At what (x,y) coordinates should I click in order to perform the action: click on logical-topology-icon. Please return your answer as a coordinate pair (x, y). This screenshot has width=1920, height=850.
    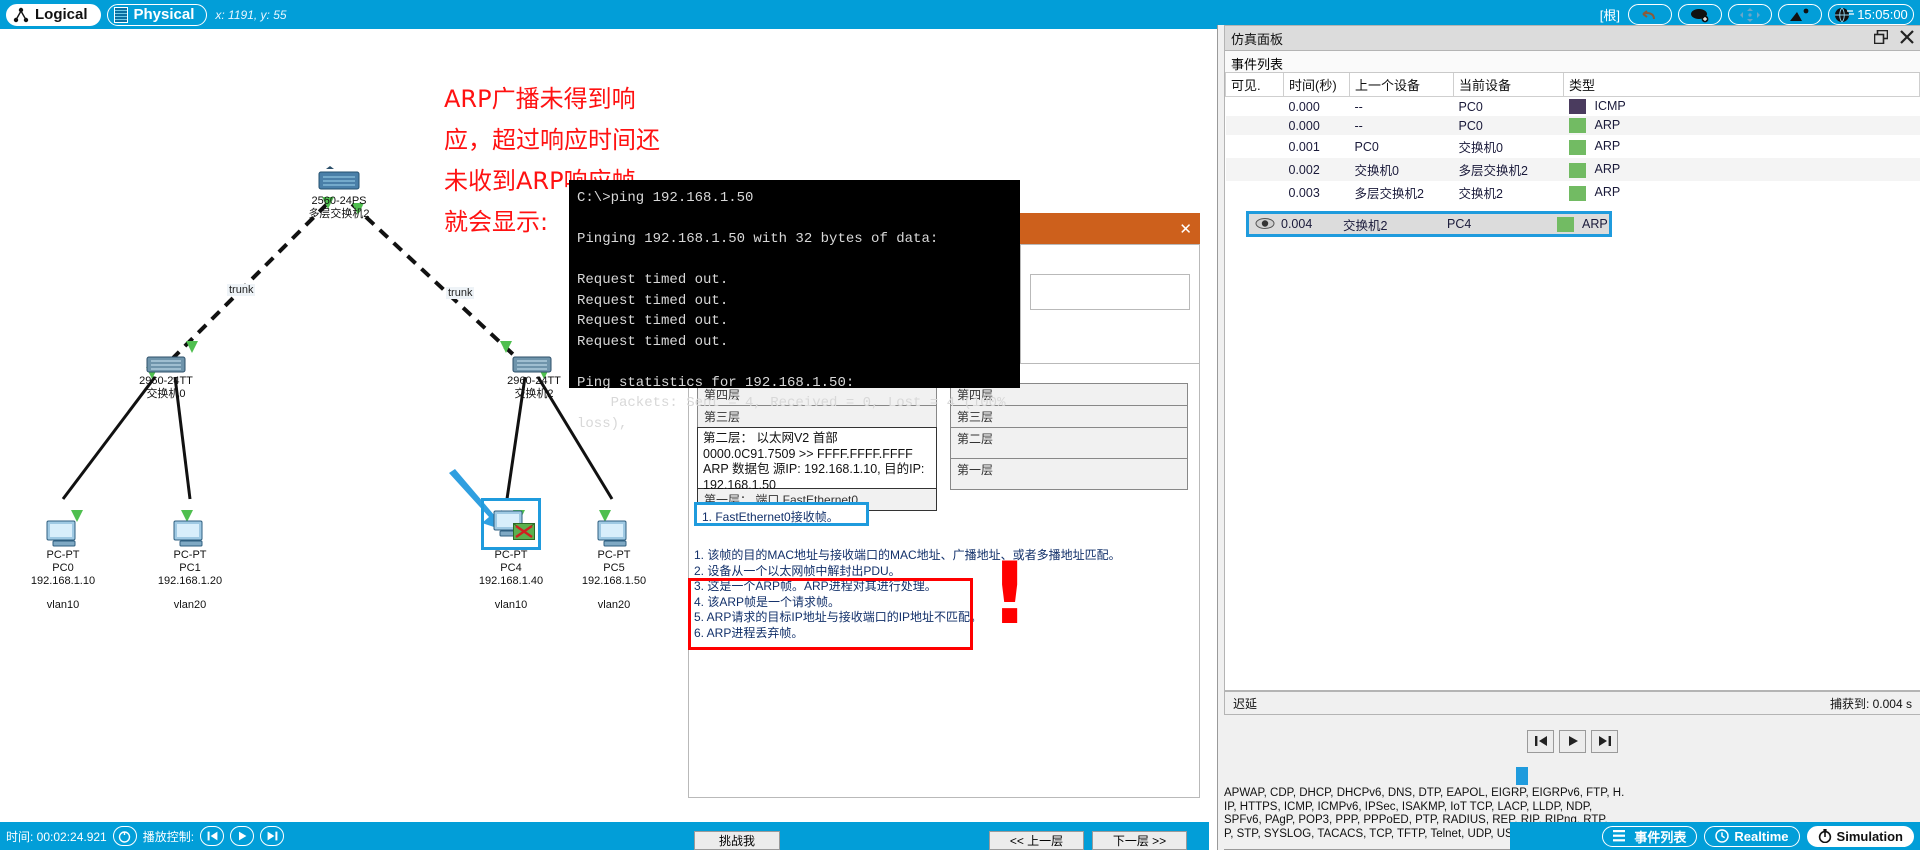
    Looking at the image, I should click on (21, 14).